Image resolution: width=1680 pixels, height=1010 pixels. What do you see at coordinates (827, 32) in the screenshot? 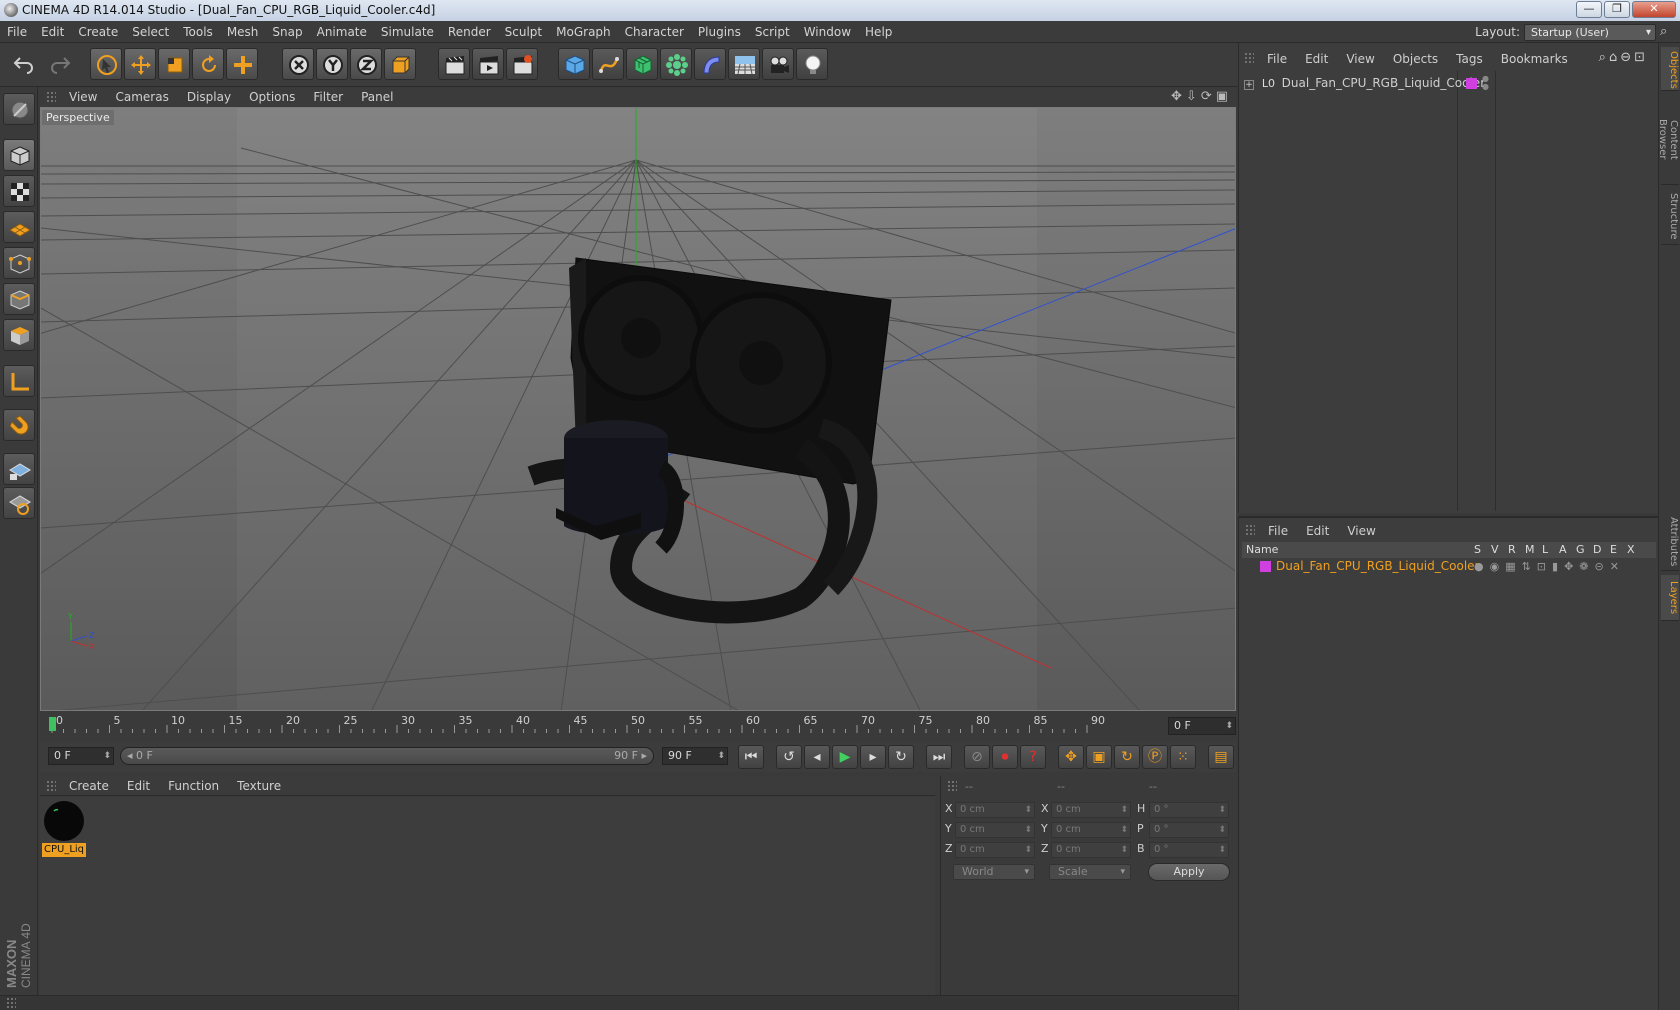
I see `menu-window: Window` at bounding box center [827, 32].